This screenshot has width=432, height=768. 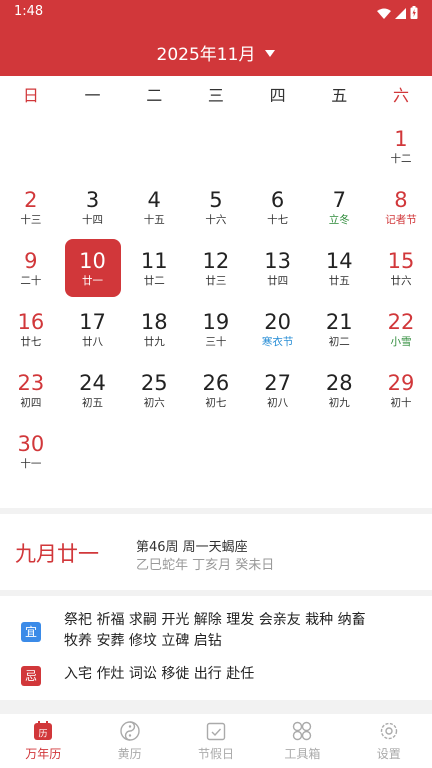 I want to click on status-icons, so click(x=397, y=13).